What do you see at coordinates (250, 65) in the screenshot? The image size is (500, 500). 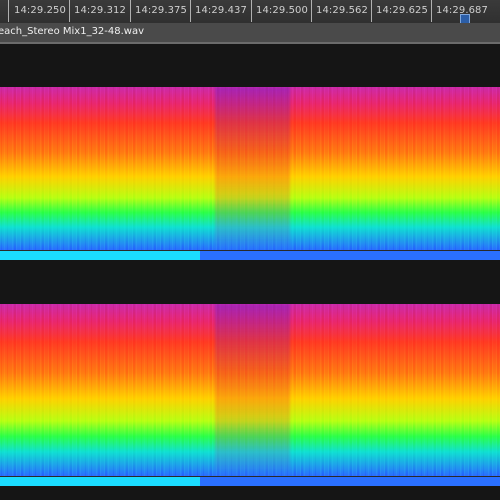 I see `spectrum-padding-top` at bounding box center [250, 65].